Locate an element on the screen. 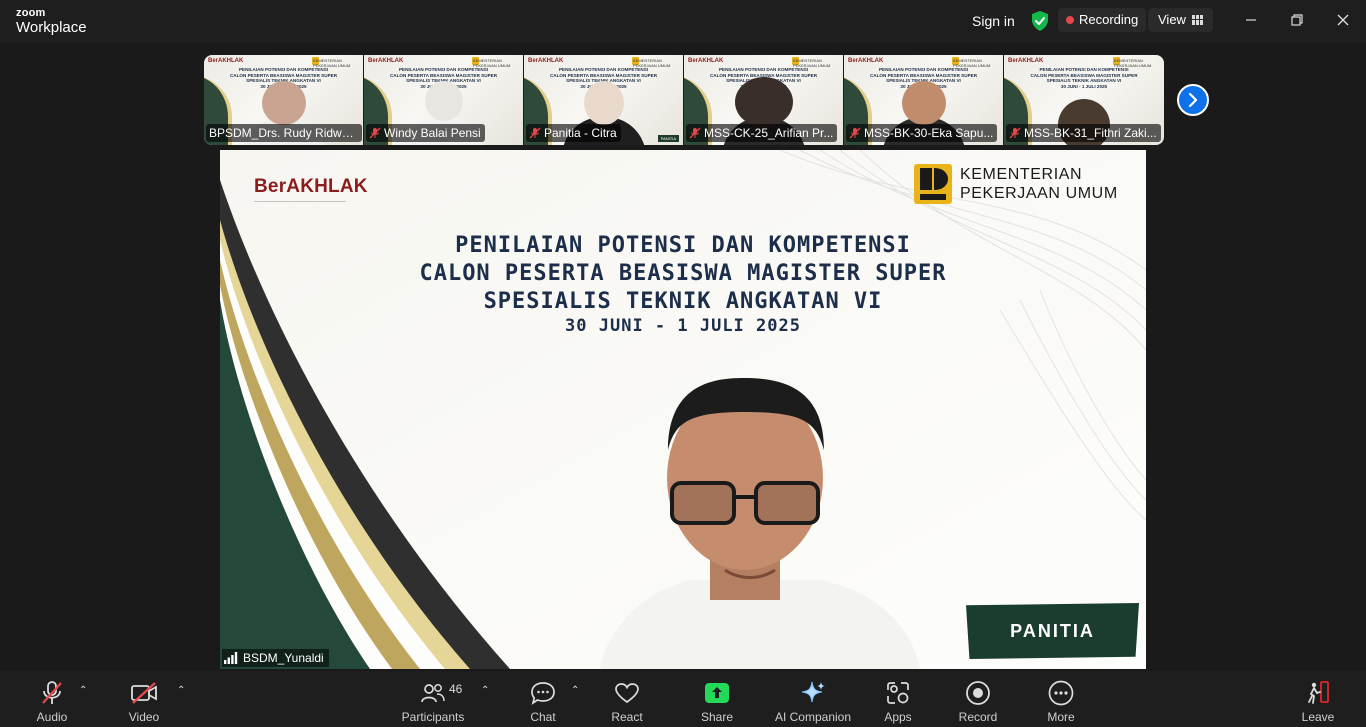  security-shield-icon is located at coordinates (1040, 21).